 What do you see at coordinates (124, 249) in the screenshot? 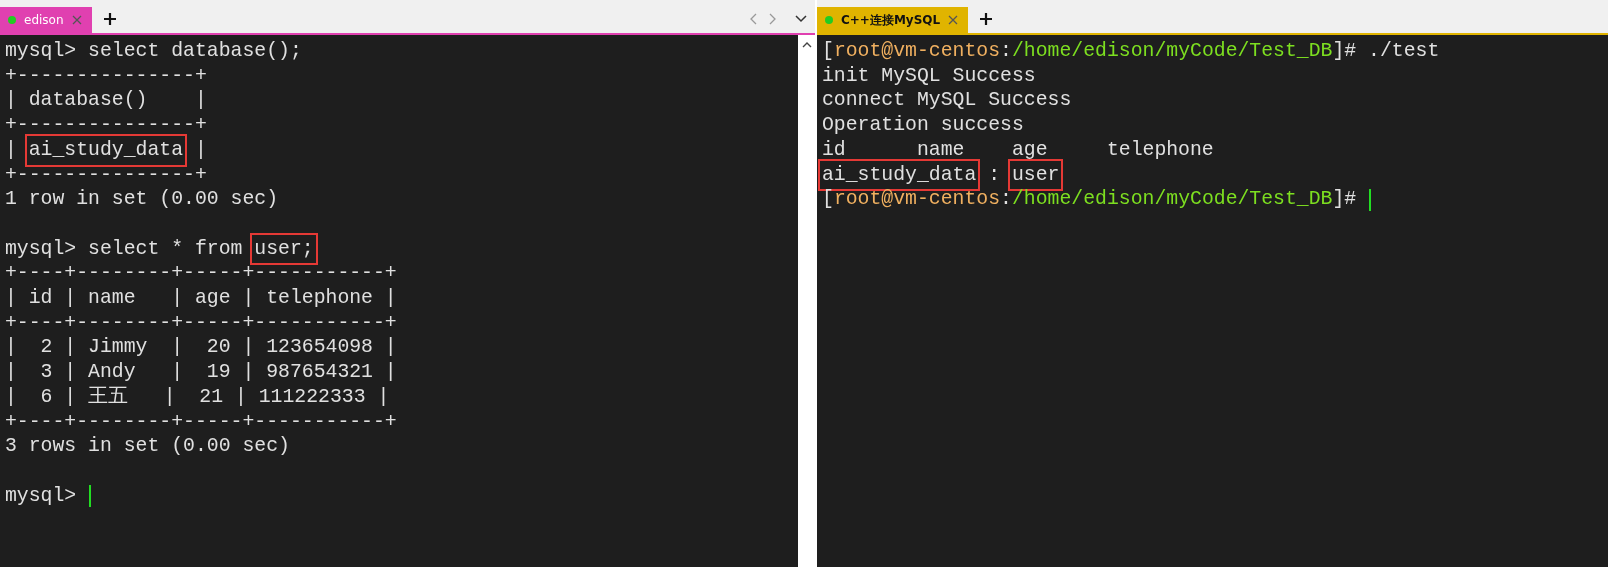
I see `terminal-text: mysql> select * from` at bounding box center [124, 249].